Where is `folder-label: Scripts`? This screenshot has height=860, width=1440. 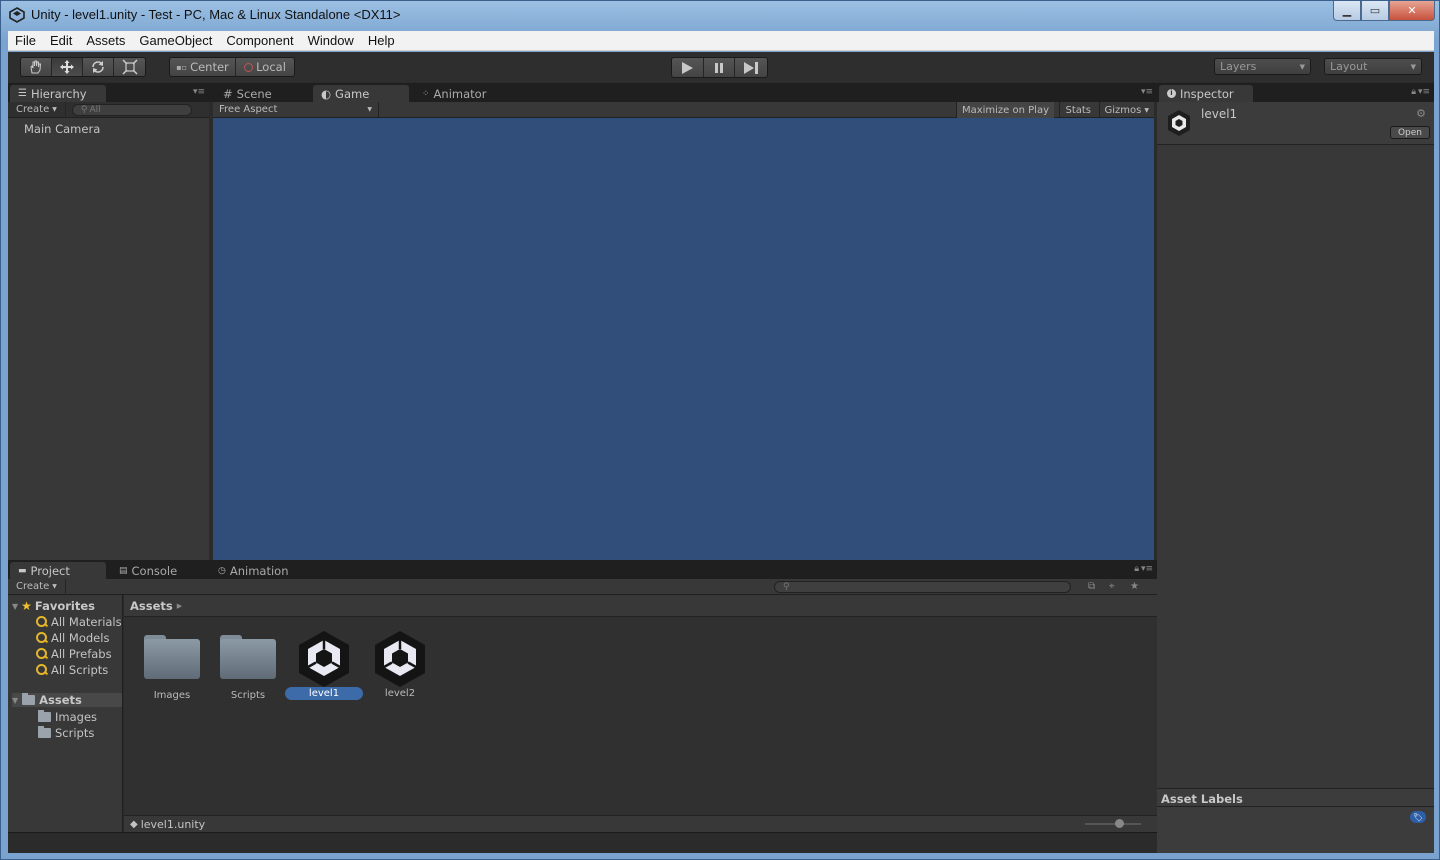
folder-label: Scripts is located at coordinates (75, 733).